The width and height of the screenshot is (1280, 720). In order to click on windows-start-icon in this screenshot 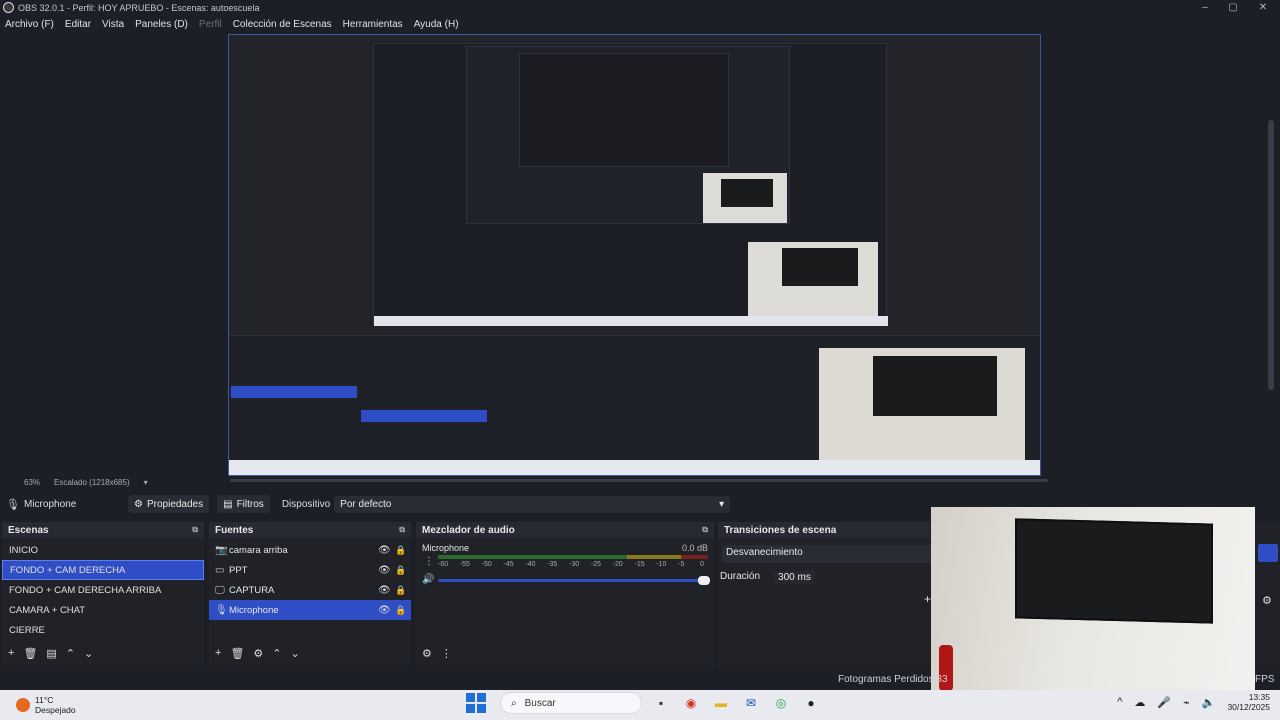, I will do `click(476, 703)`.